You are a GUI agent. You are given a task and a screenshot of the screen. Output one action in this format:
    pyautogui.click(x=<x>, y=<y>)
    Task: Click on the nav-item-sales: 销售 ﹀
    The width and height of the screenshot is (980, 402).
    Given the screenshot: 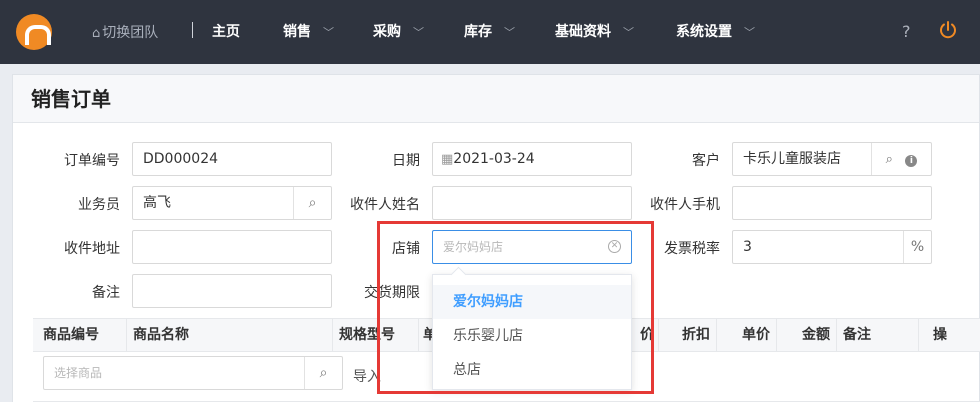 What is the action you would take?
    pyautogui.click(x=308, y=31)
    